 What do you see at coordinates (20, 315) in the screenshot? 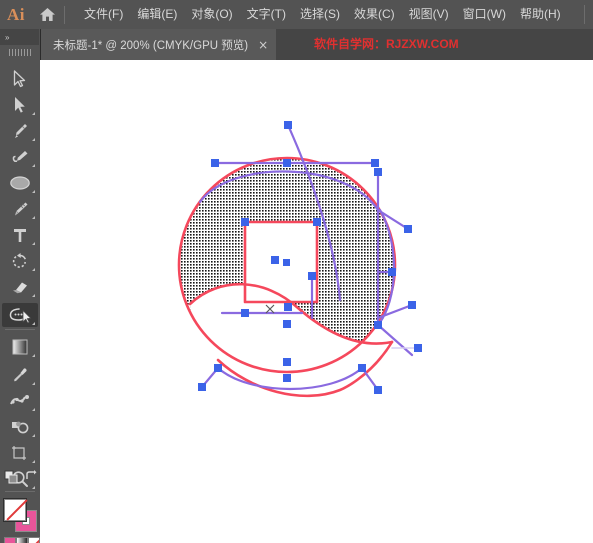
I see `tool-shaper` at bounding box center [20, 315].